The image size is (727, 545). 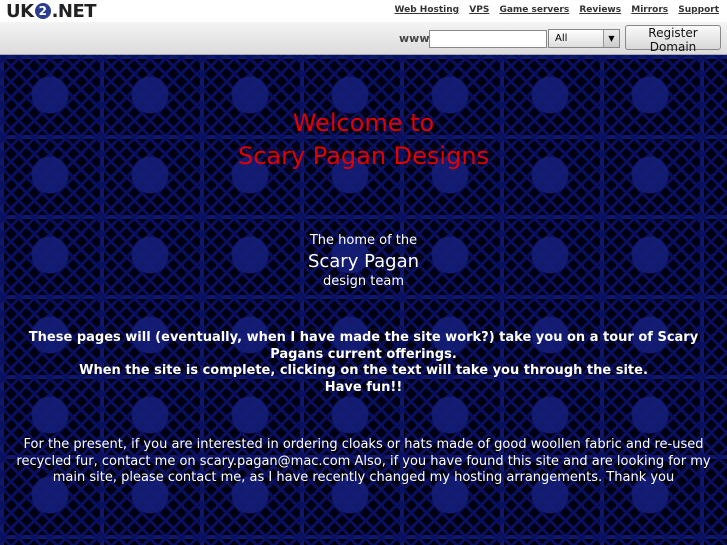 What do you see at coordinates (584, 38) in the screenshot?
I see `tld-select: All ▼` at bounding box center [584, 38].